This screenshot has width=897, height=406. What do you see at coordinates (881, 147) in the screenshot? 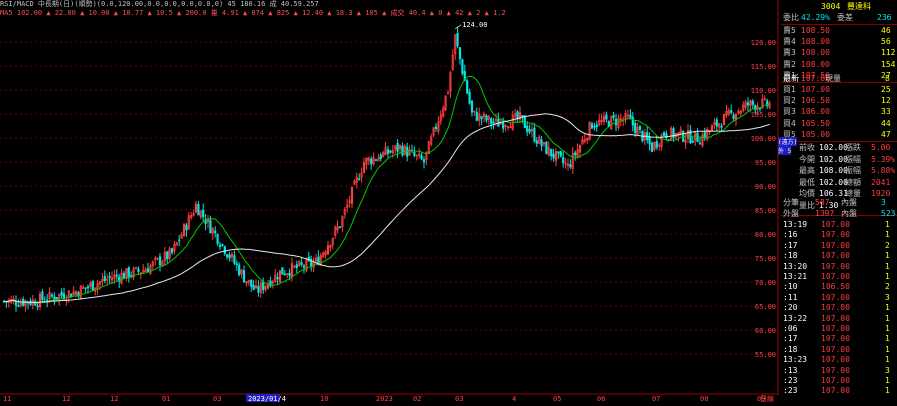
I see `stat-value: 5.00` at bounding box center [881, 147].